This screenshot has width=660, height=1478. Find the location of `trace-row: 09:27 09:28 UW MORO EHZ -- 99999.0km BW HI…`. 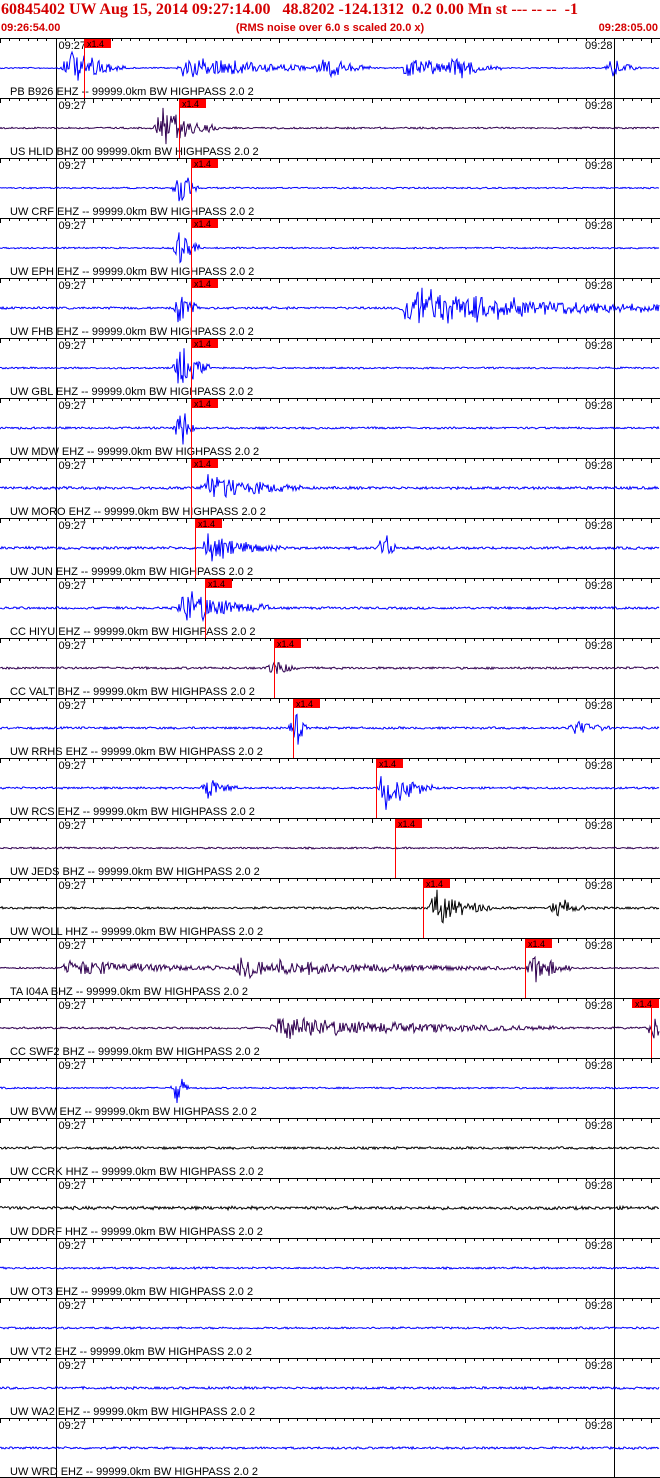

trace-row: 09:27 09:28 UW MORO EHZ -- 99999.0km BW HI… is located at coordinates (330, 488).